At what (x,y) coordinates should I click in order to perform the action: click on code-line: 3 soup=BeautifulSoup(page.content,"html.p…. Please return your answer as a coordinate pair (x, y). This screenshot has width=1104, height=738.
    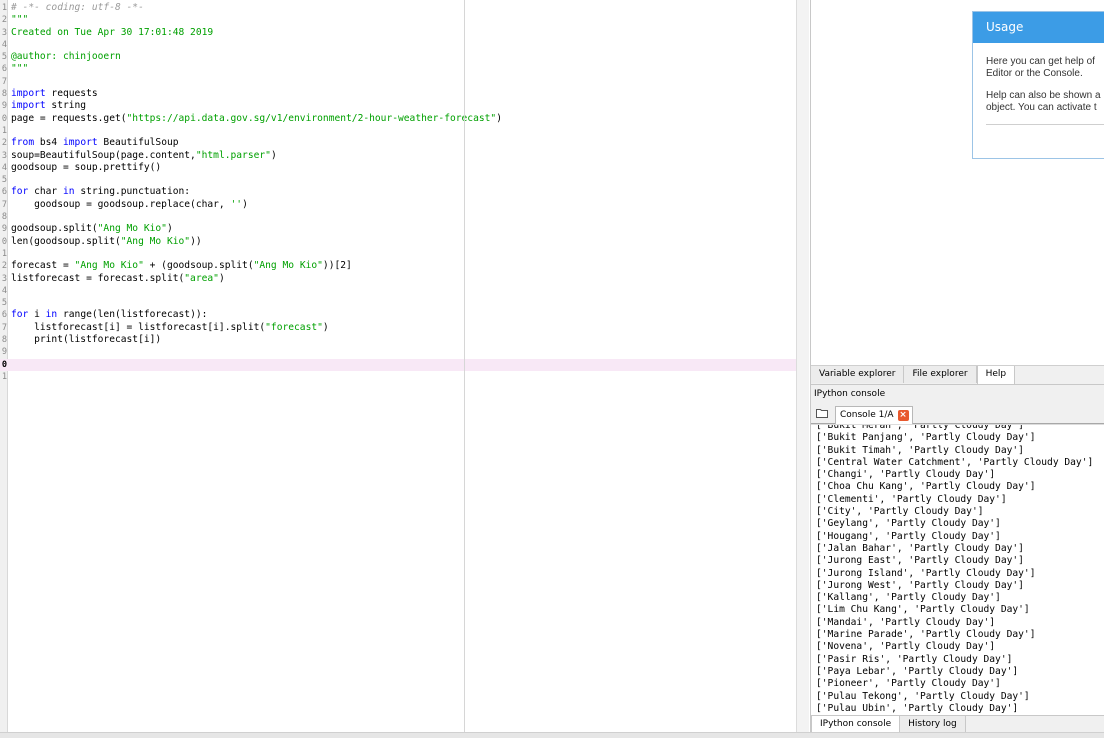
    Looking at the image, I should click on (398, 156).